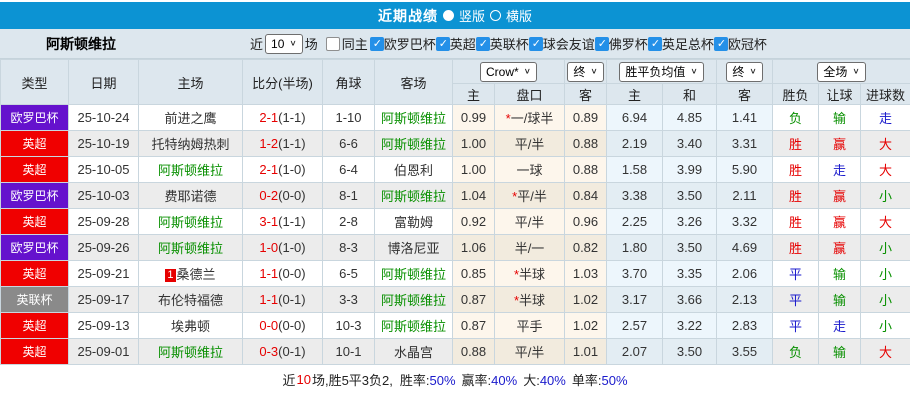 The height and width of the screenshot is (403, 910). Describe the element at coordinates (269, 221) in the screenshot. I see `full-time-score: 3-1` at that location.